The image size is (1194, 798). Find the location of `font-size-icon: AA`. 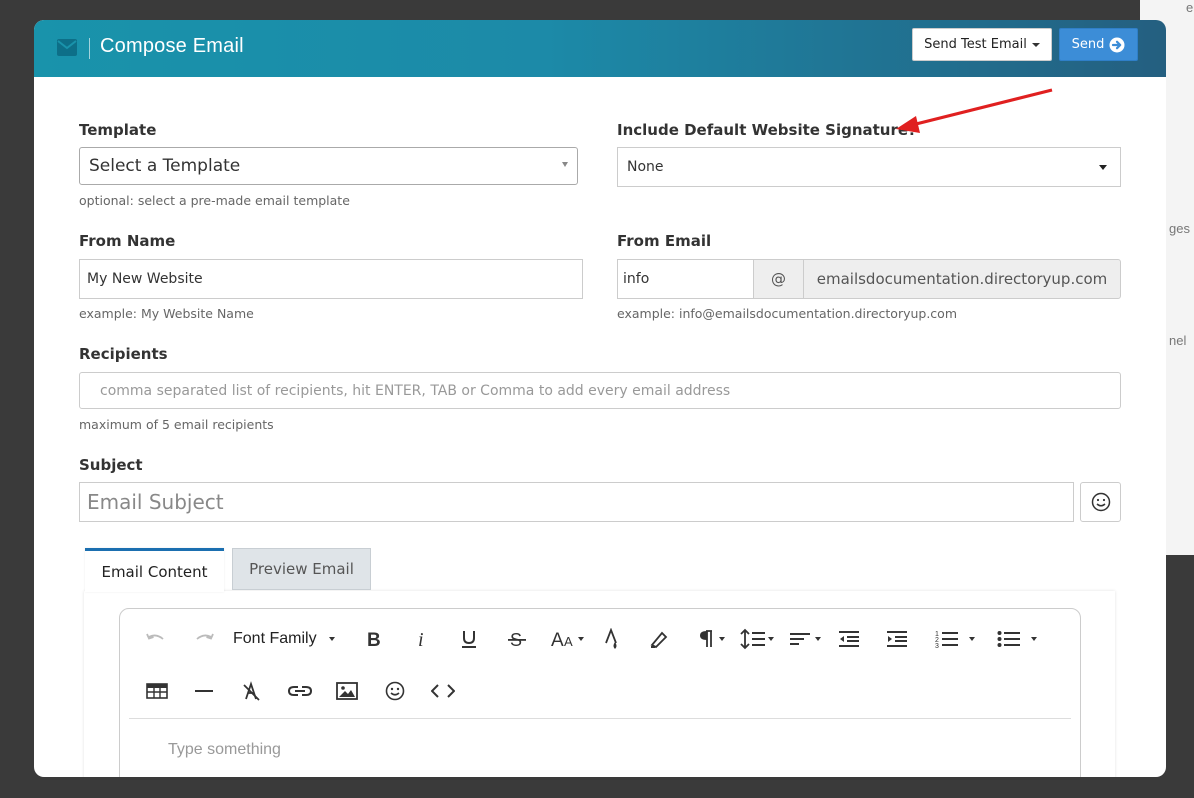

font-size-icon: AA is located at coordinates (562, 639).